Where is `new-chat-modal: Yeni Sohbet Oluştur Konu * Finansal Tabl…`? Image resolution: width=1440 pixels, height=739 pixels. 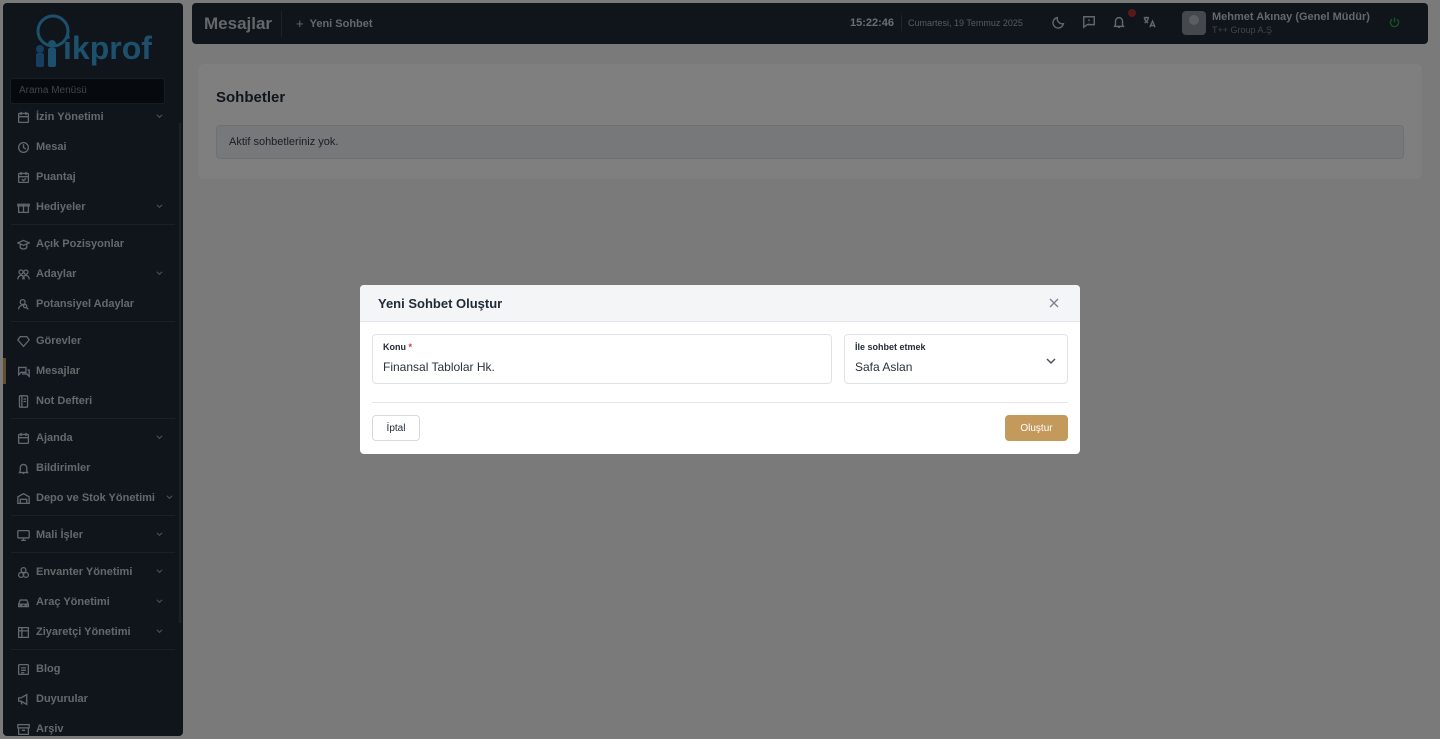 new-chat-modal: Yeni Sohbet Oluştur Konu * Finansal Tabl… is located at coordinates (720, 369).